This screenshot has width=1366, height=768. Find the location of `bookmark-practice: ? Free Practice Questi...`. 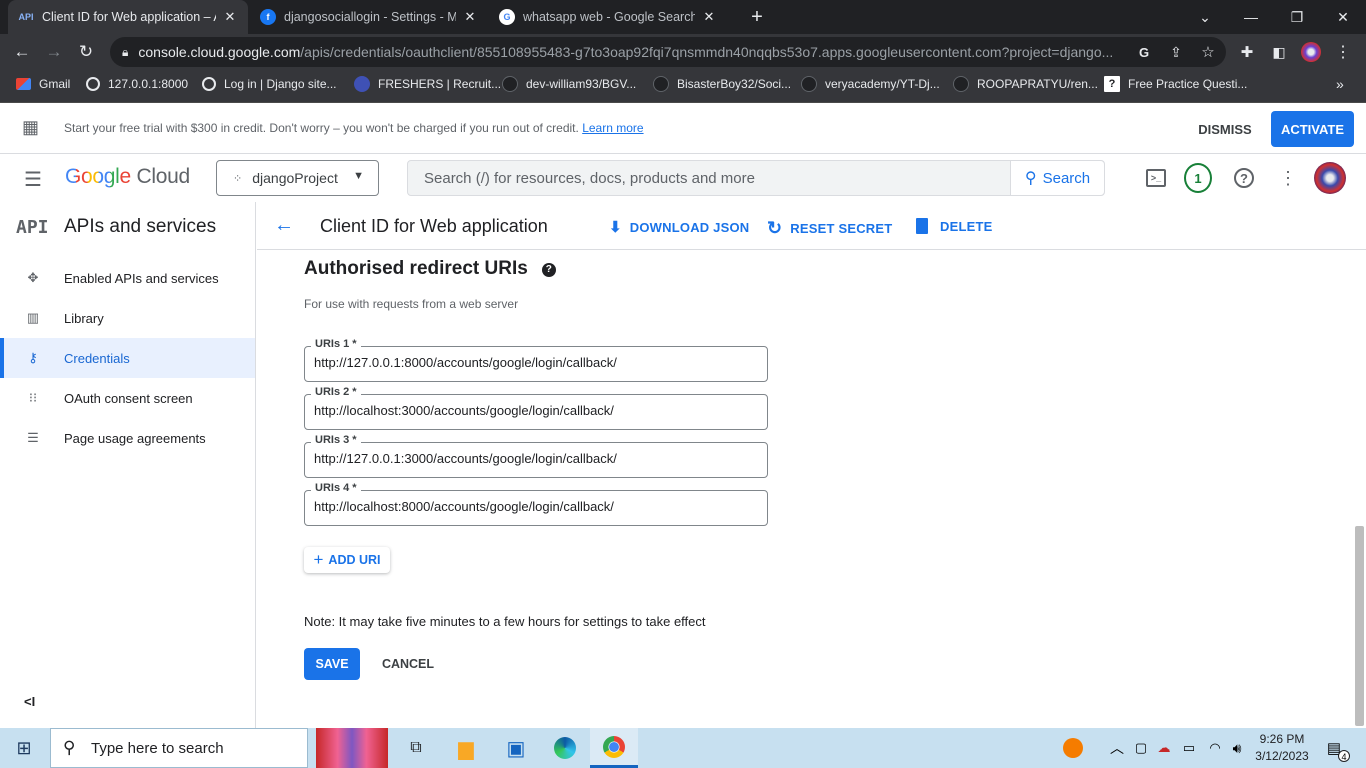

bookmark-practice: ? Free Practice Questi... is located at coordinates (1175, 84).